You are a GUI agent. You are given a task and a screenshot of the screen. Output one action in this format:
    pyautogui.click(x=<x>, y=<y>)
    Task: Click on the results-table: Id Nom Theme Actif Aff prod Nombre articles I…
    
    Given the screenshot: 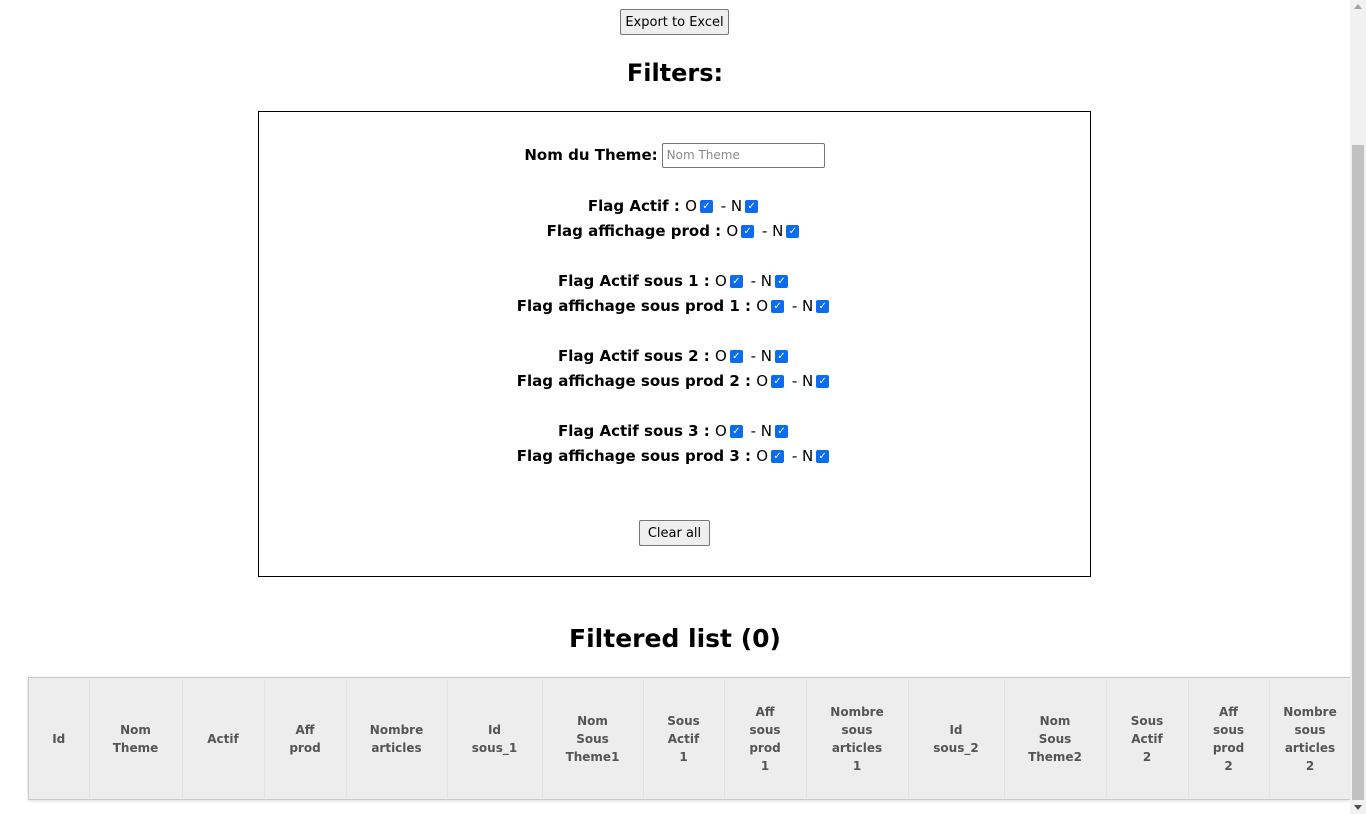 What is the action you would take?
    pyautogui.click(x=689, y=738)
    